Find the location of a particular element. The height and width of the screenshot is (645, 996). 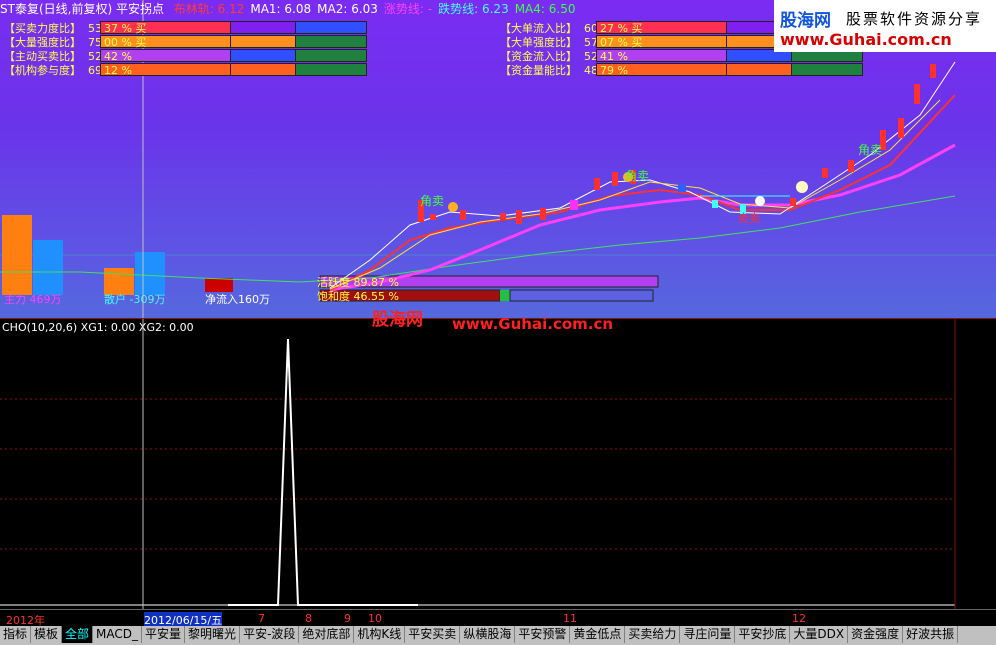

tab-item: 模板 is located at coordinates (47, 634).